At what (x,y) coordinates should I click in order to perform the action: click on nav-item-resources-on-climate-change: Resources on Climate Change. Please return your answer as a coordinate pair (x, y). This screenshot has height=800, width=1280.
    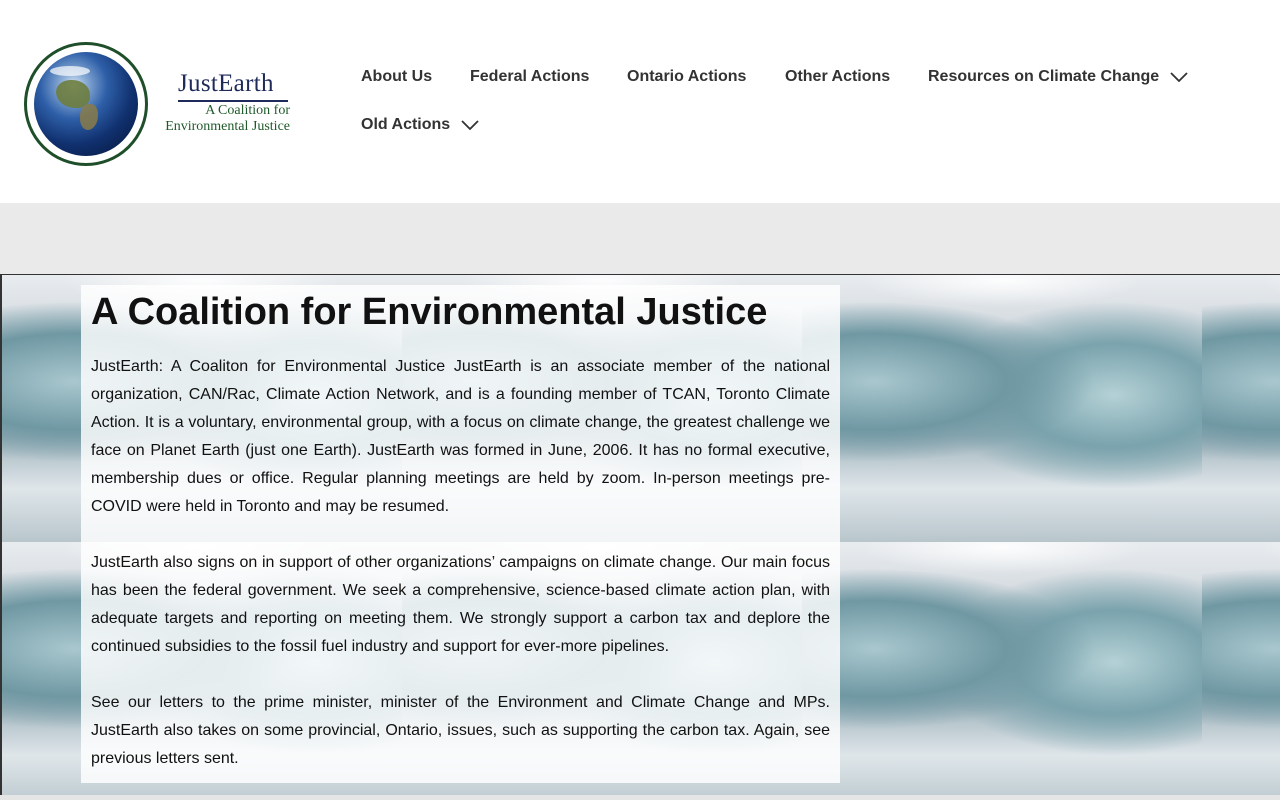
    Looking at the image, I should click on (1058, 77).